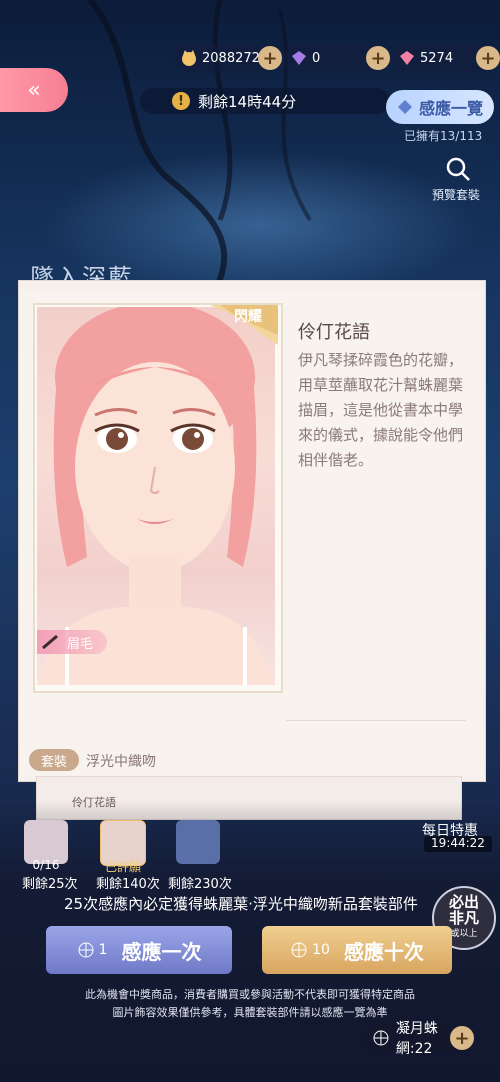  Describe the element at coordinates (128, 884) in the screenshot. I see `reward-remaining-2: 剩餘140次` at that location.